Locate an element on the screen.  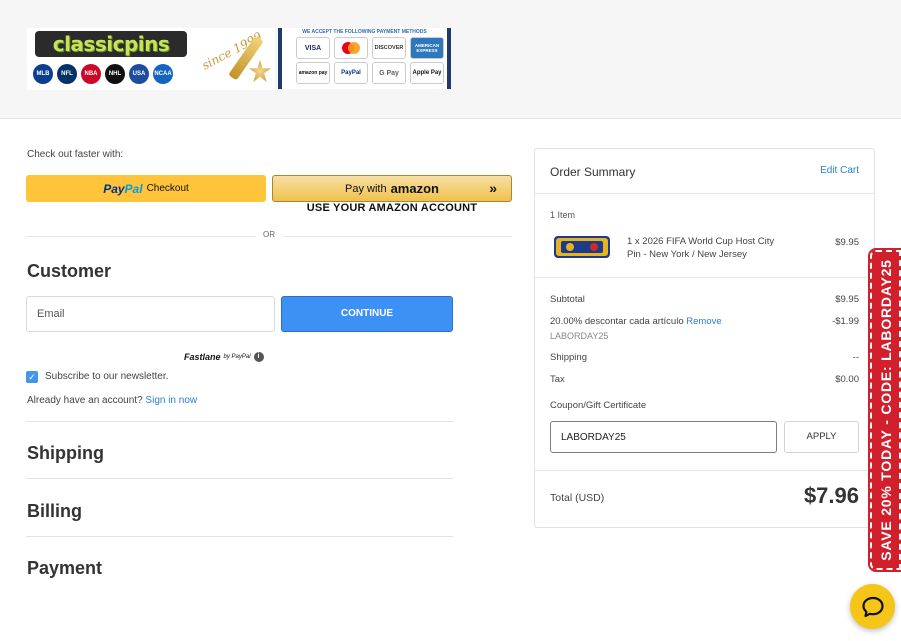
chat-bubble-icon is located at coordinates (872, 606).